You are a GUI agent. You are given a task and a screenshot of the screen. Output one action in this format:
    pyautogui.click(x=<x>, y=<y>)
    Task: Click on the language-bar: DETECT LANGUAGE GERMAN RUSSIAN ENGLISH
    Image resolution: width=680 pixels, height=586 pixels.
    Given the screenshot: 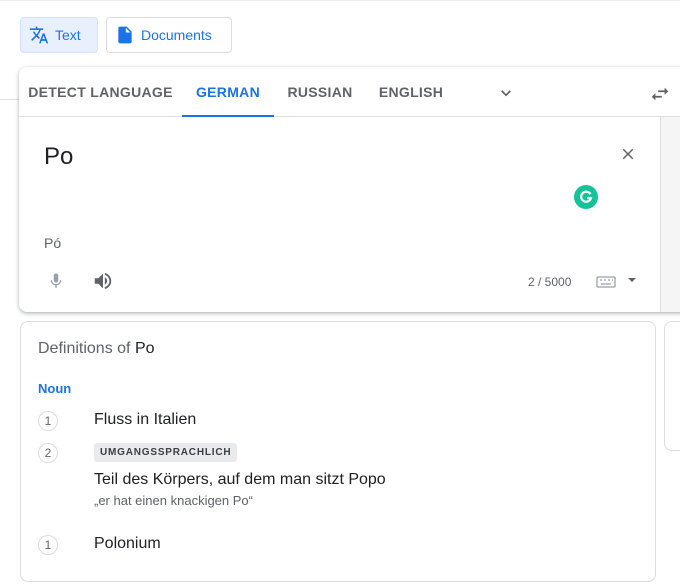 What is the action you would take?
    pyautogui.click(x=349, y=92)
    